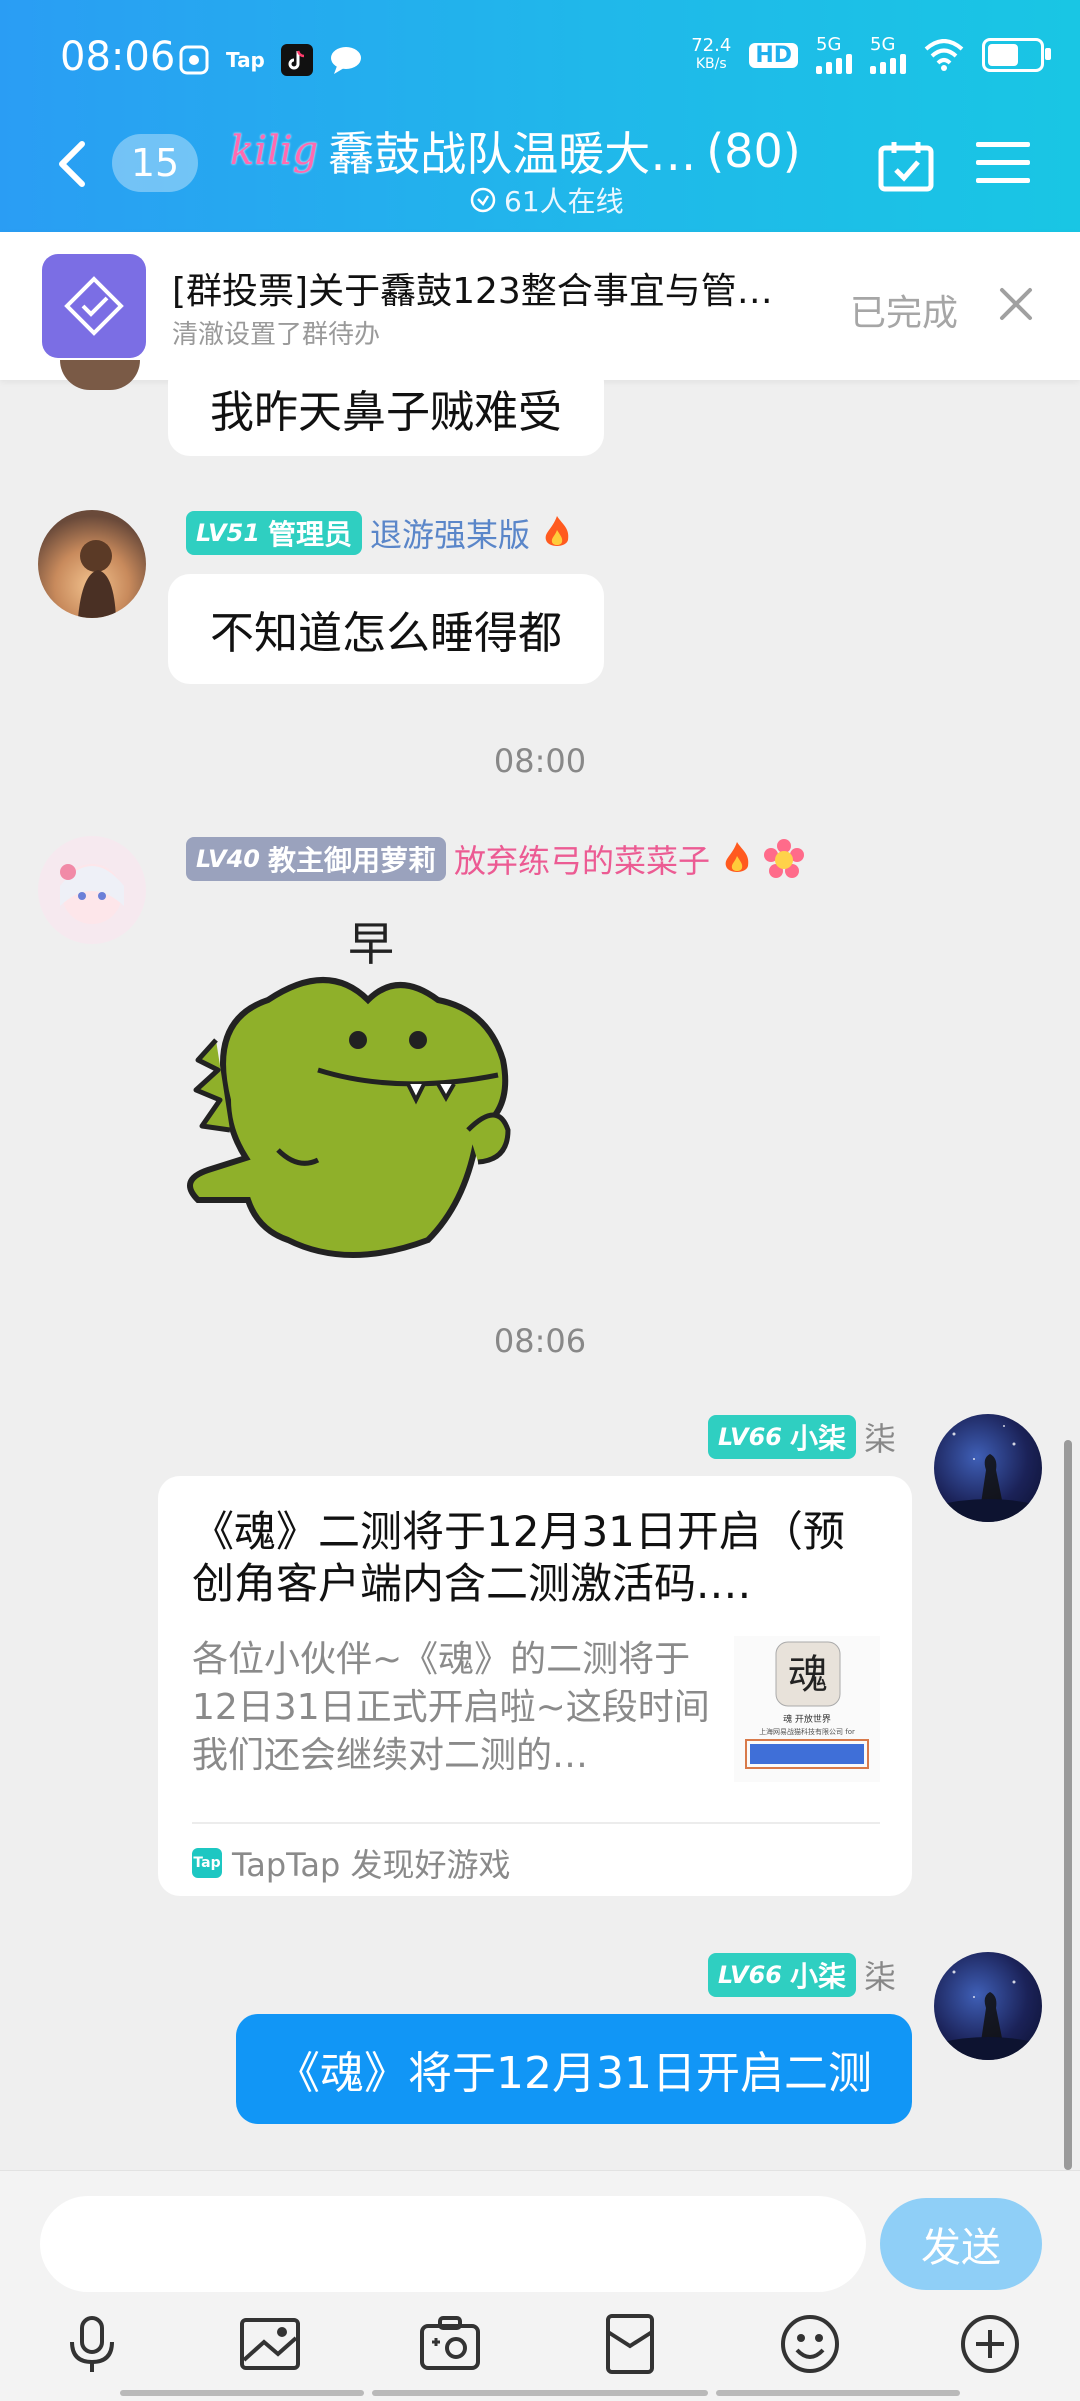 The height and width of the screenshot is (2401, 1080). I want to click on poll-icon, so click(94, 306).